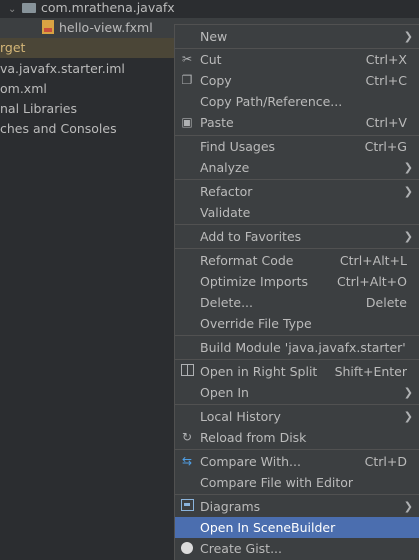  Describe the element at coordinates (297, 506) in the screenshot. I see `menu-item-diagrams: Diagrams ❯` at that location.